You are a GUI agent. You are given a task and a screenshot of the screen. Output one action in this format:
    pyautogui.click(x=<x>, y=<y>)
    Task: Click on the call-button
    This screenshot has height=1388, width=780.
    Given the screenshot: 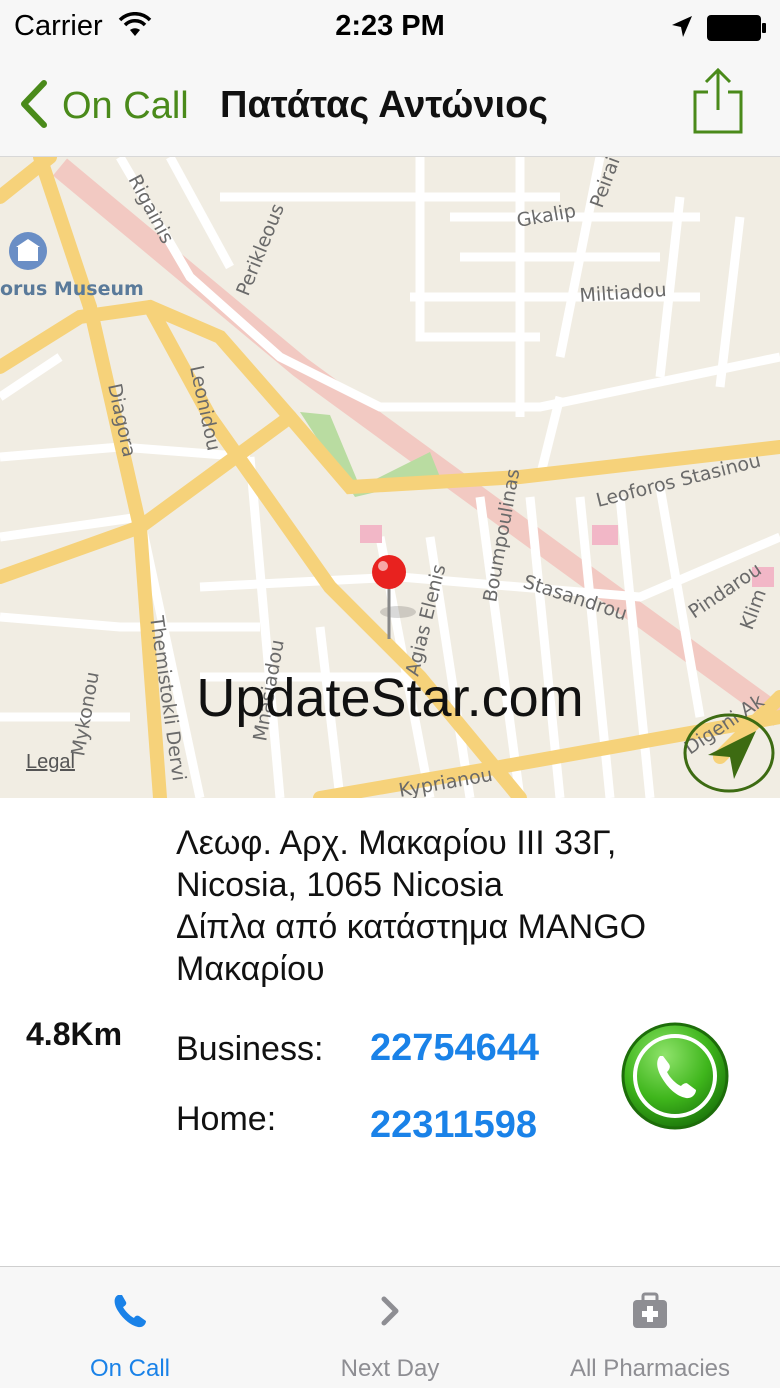 What is the action you would take?
    pyautogui.click(x=675, y=1076)
    